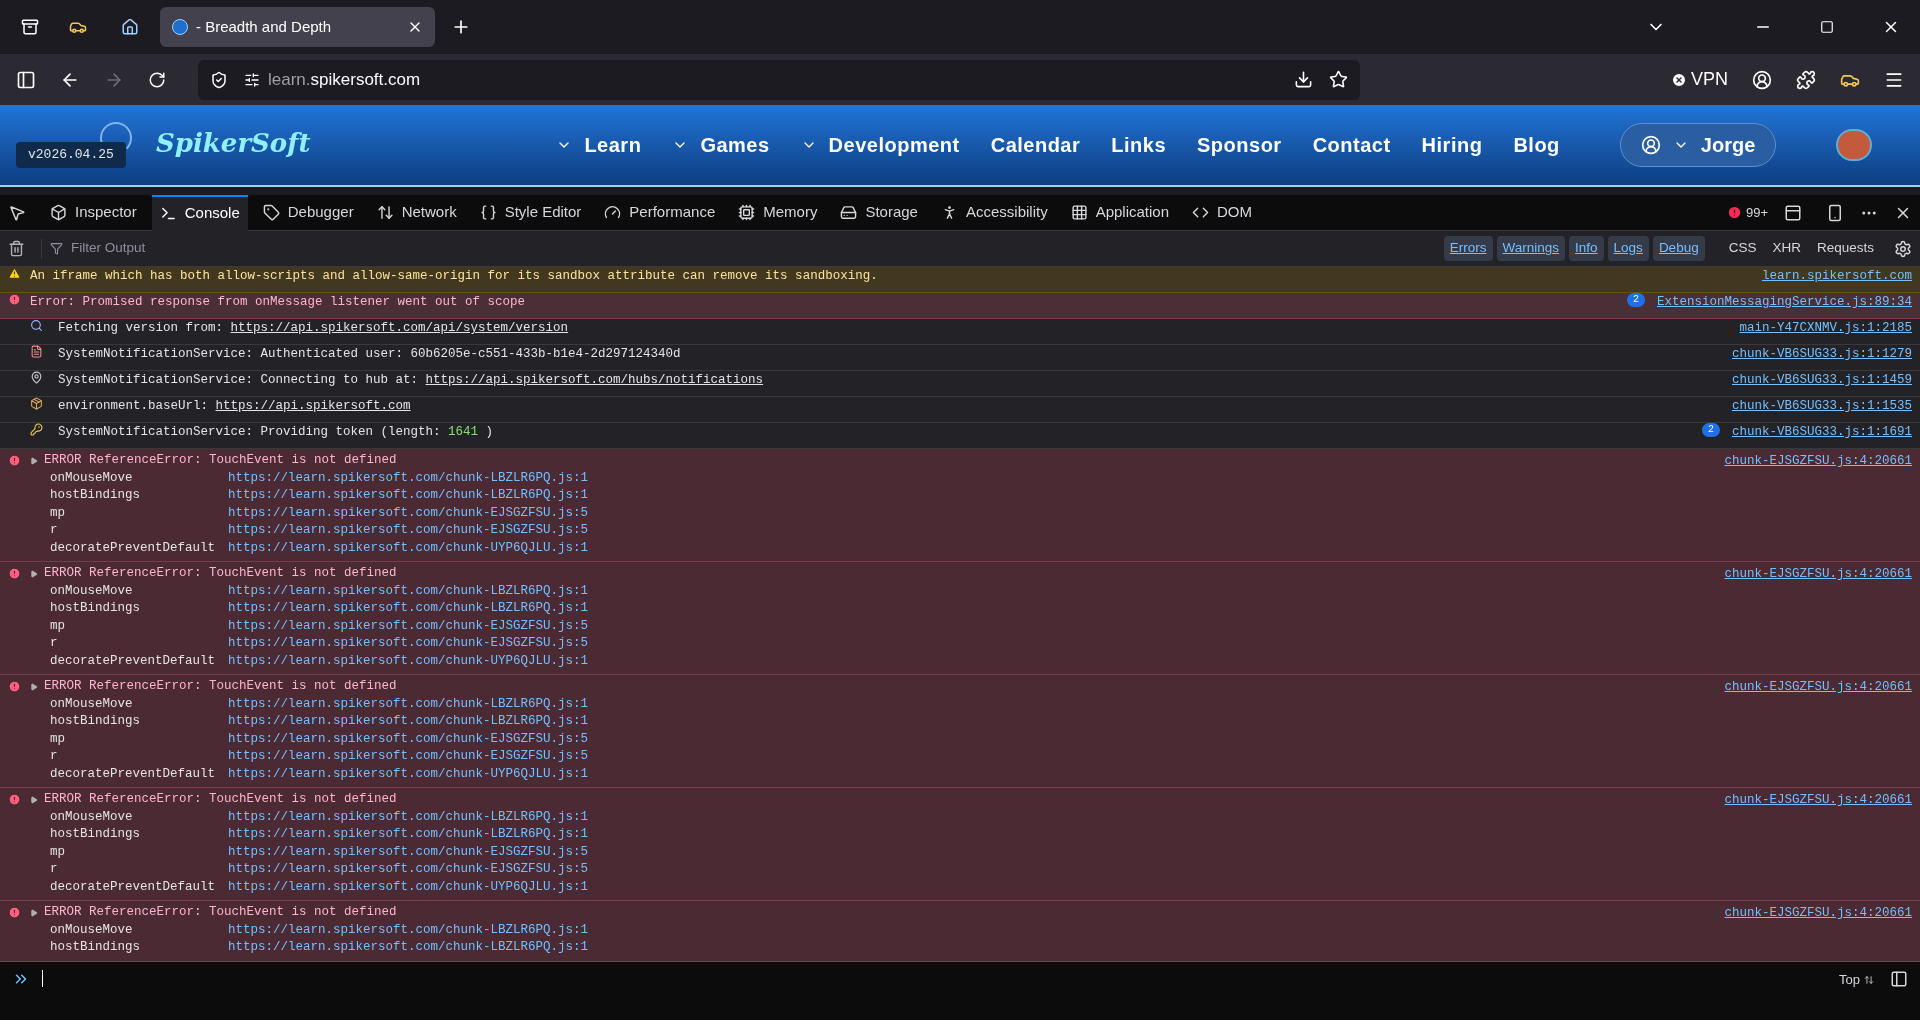  I want to click on bookmark-star-icon, so click(1338, 79).